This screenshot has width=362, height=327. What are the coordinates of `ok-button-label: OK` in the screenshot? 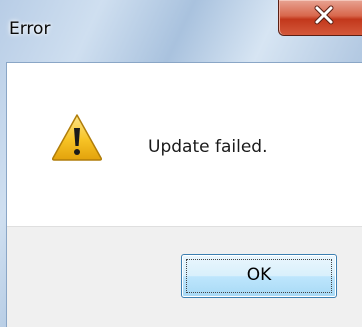 It's located at (259, 275).